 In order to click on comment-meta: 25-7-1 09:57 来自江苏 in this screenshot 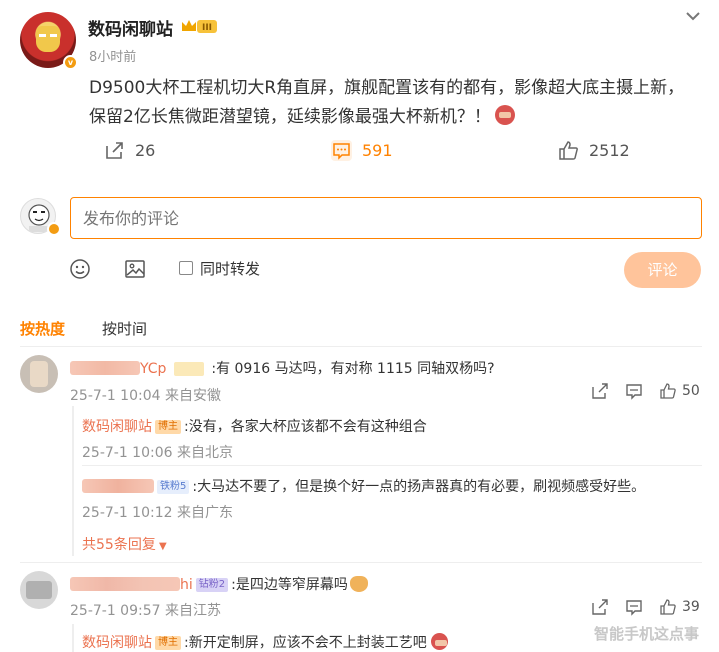, I will do `click(145, 611)`.